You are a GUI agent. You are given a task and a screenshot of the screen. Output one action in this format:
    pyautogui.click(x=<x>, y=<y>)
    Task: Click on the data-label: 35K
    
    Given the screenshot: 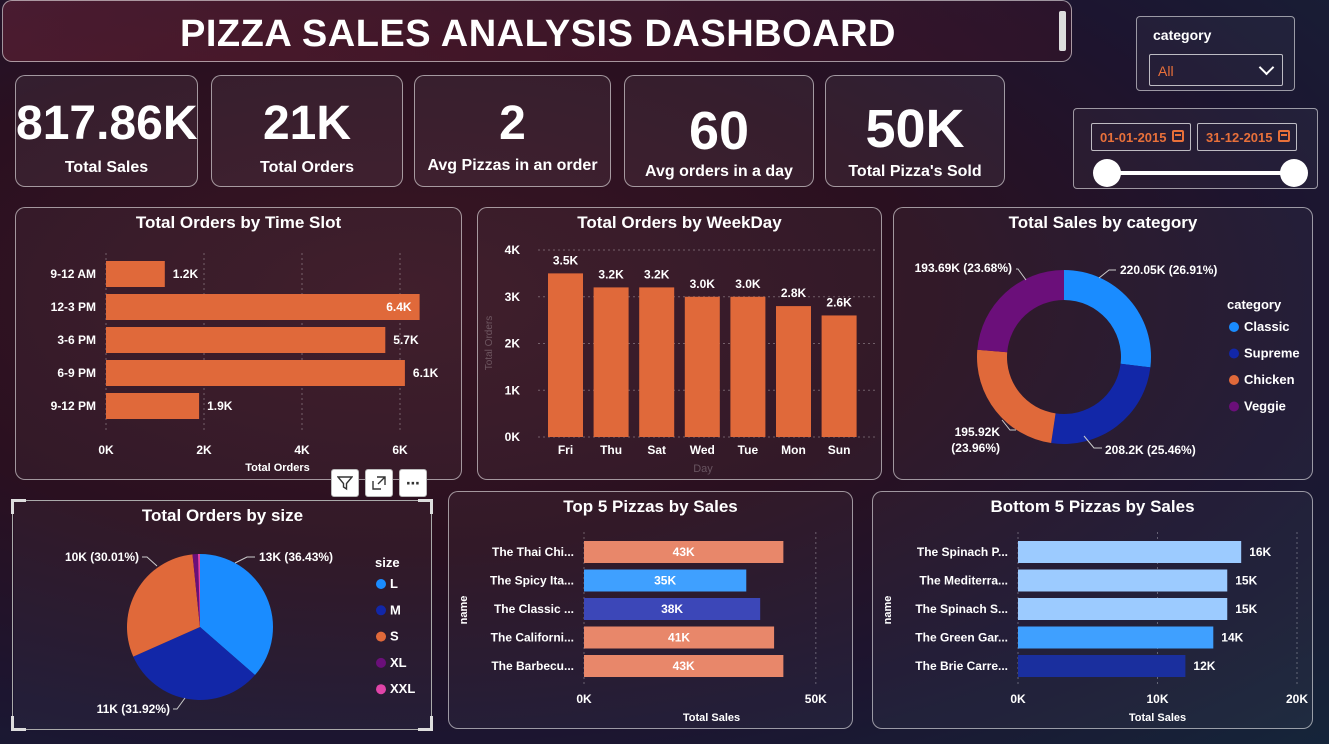 What is the action you would take?
    pyautogui.click(x=665, y=581)
    